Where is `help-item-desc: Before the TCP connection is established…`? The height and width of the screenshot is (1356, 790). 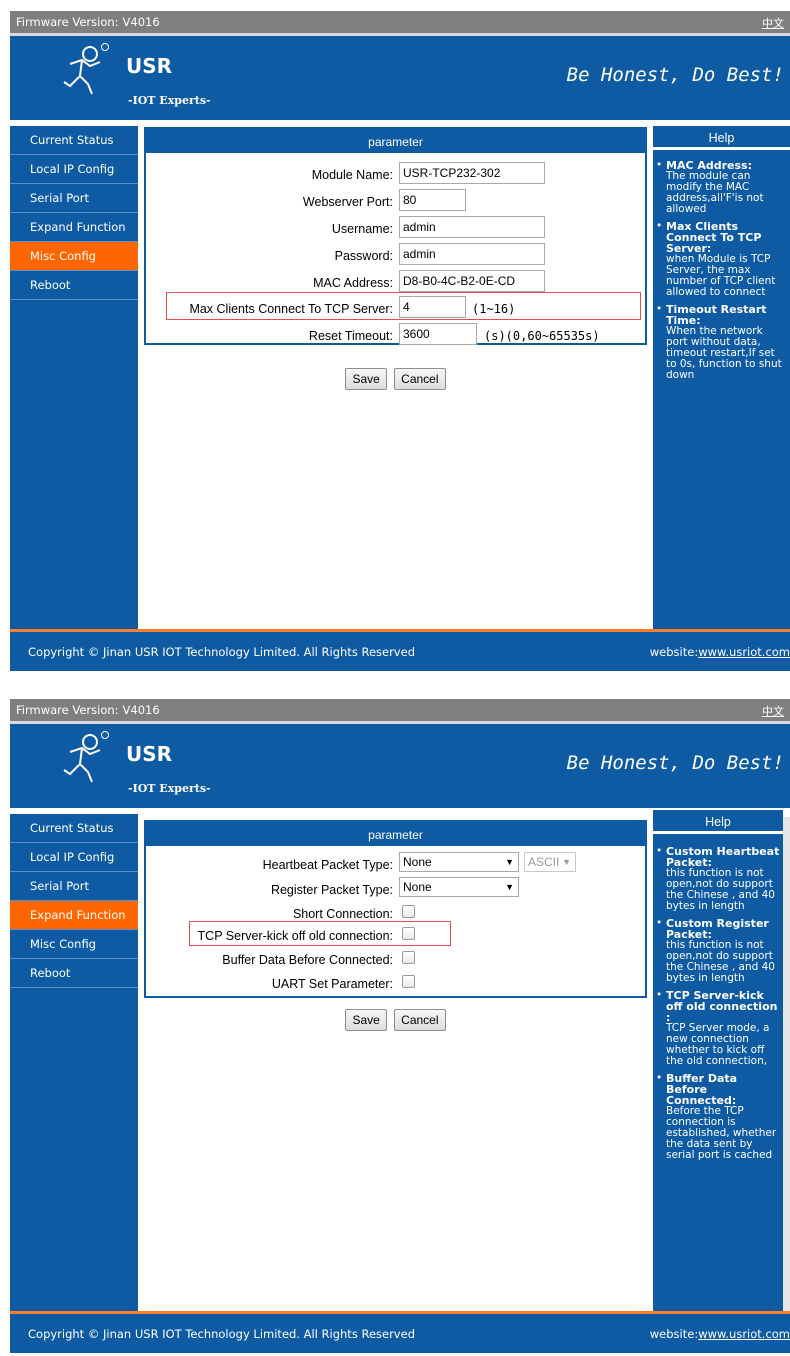
help-item-desc: Before the TCP connection is established… is located at coordinates (721, 1133).